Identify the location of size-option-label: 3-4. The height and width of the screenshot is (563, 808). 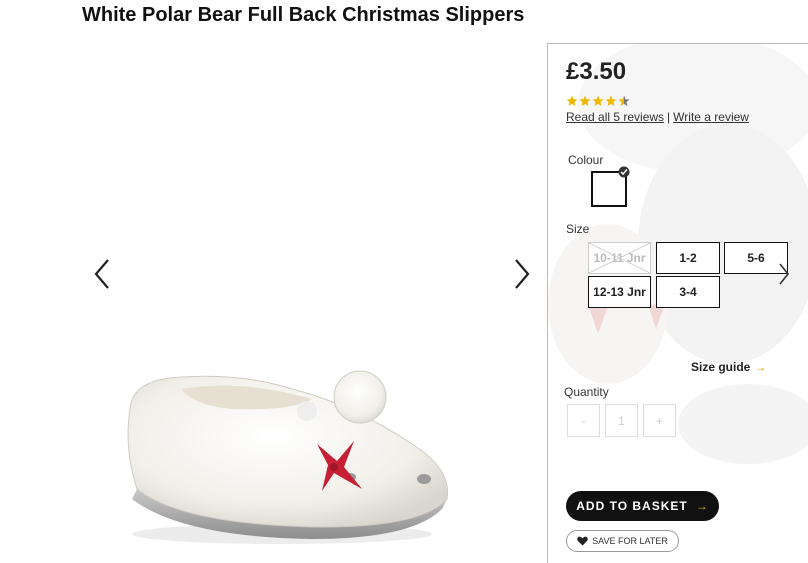
(688, 292).